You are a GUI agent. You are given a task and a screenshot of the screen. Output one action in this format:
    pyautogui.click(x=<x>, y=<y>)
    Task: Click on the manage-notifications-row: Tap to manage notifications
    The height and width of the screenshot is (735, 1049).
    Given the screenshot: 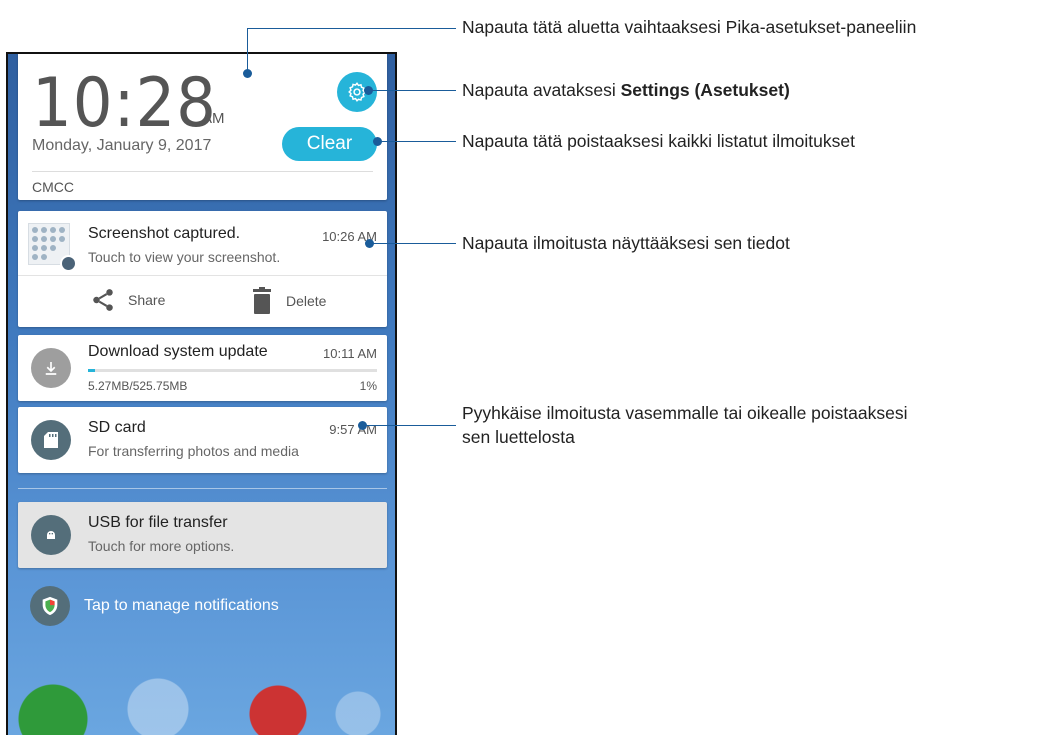 What is the action you would take?
    pyautogui.click(x=154, y=606)
    